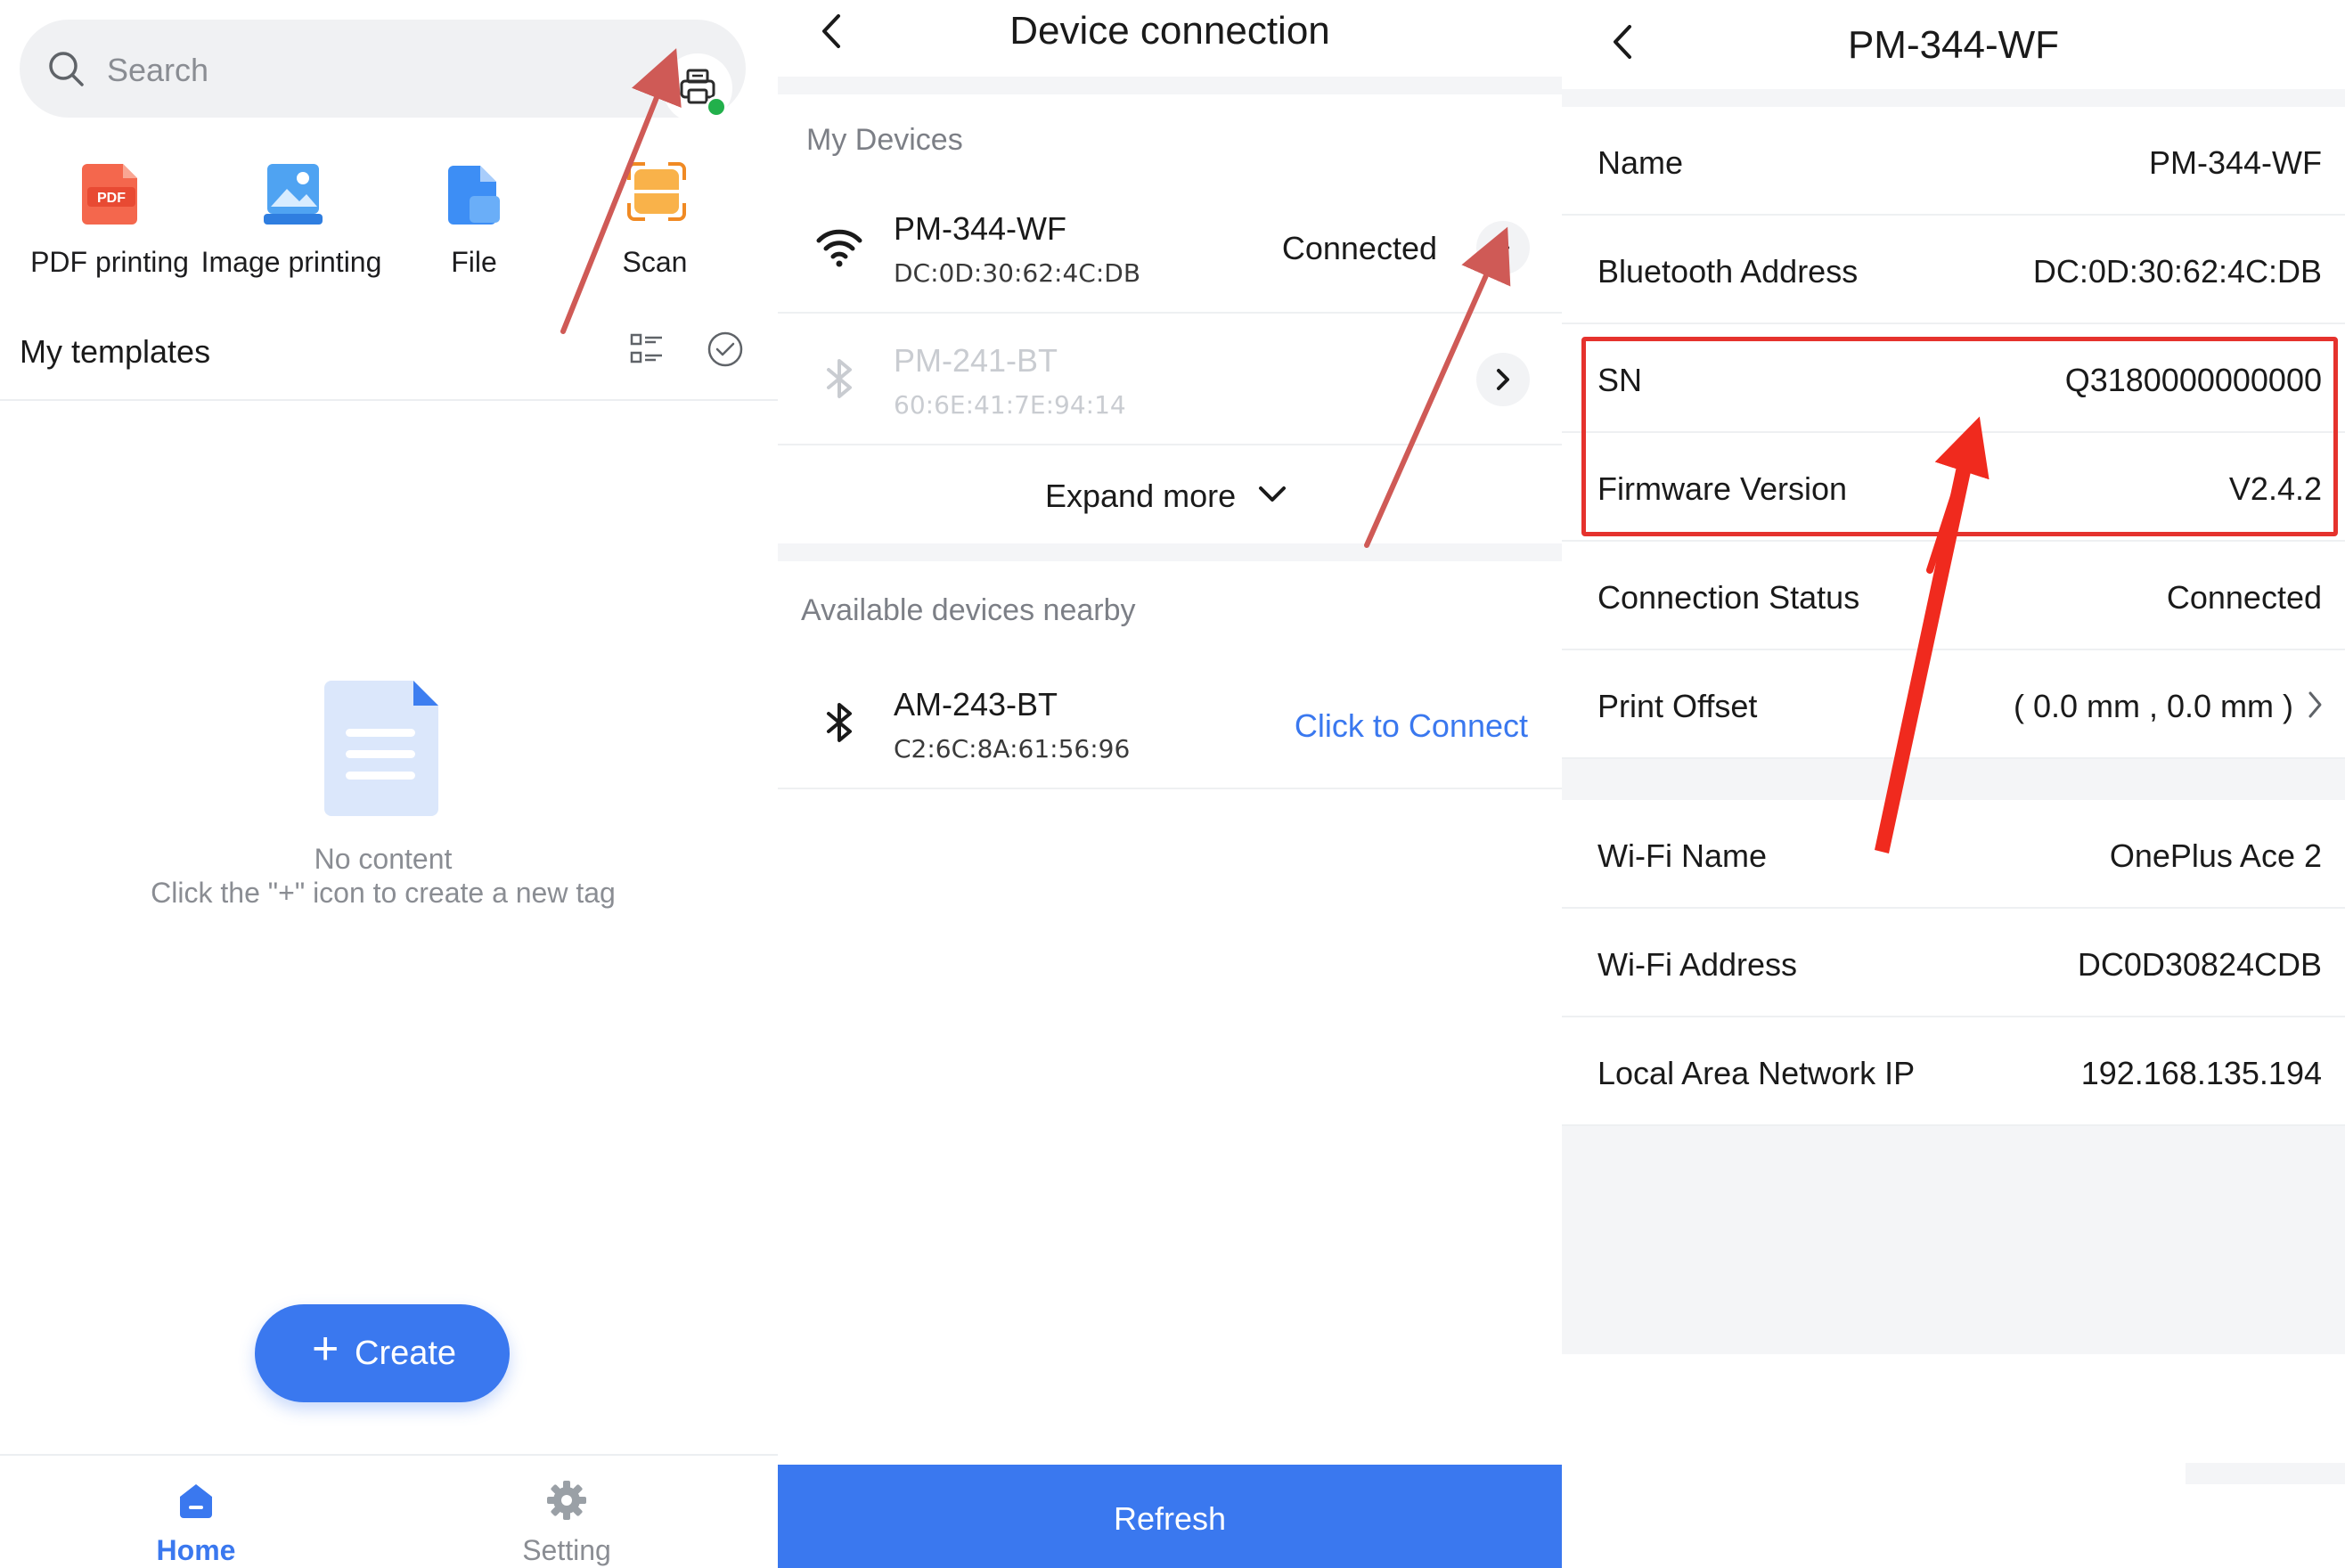  I want to click on empty-state-hint: Click the "+" icon to create a new tag, so click(383, 893).